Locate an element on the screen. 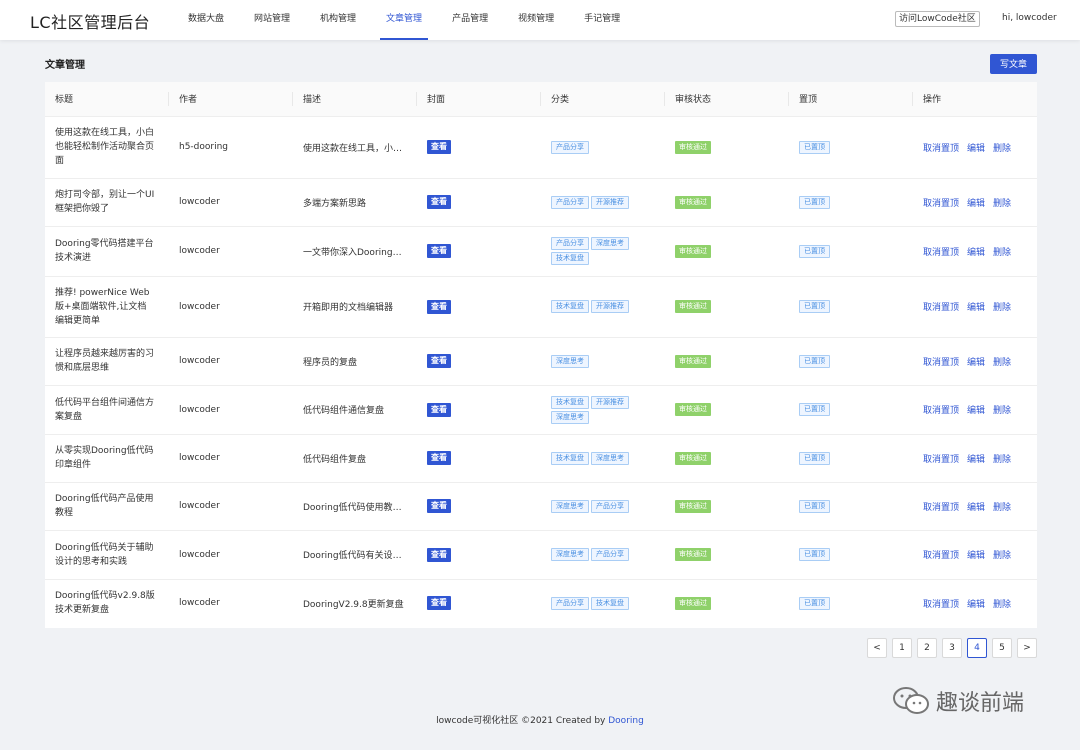 The height and width of the screenshot is (750, 1080). page-button: 2 is located at coordinates (927, 648).